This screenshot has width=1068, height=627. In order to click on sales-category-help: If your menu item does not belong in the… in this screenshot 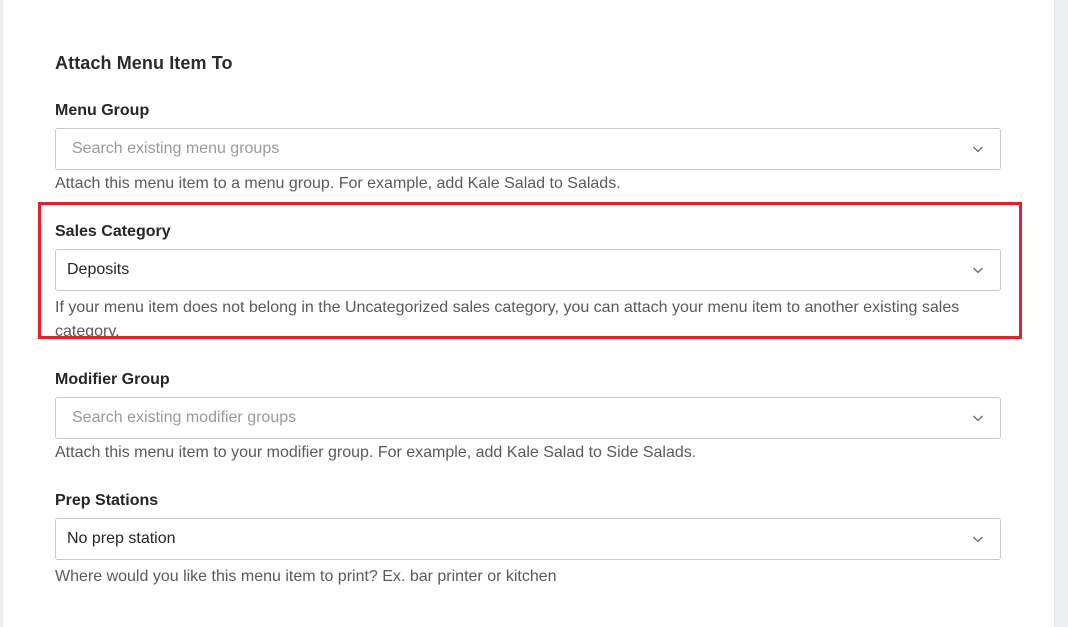, I will do `click(507, 317)`.